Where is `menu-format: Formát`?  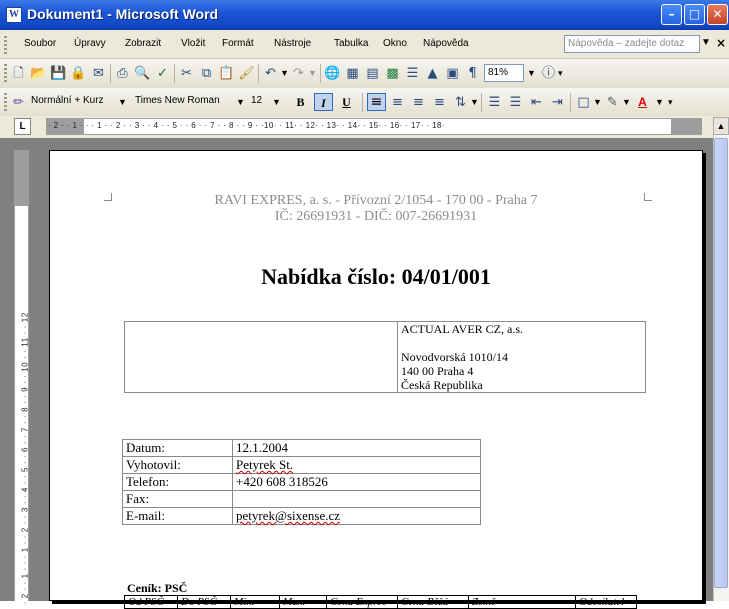 menu-format: Formát is located at coordinates (238, 43).